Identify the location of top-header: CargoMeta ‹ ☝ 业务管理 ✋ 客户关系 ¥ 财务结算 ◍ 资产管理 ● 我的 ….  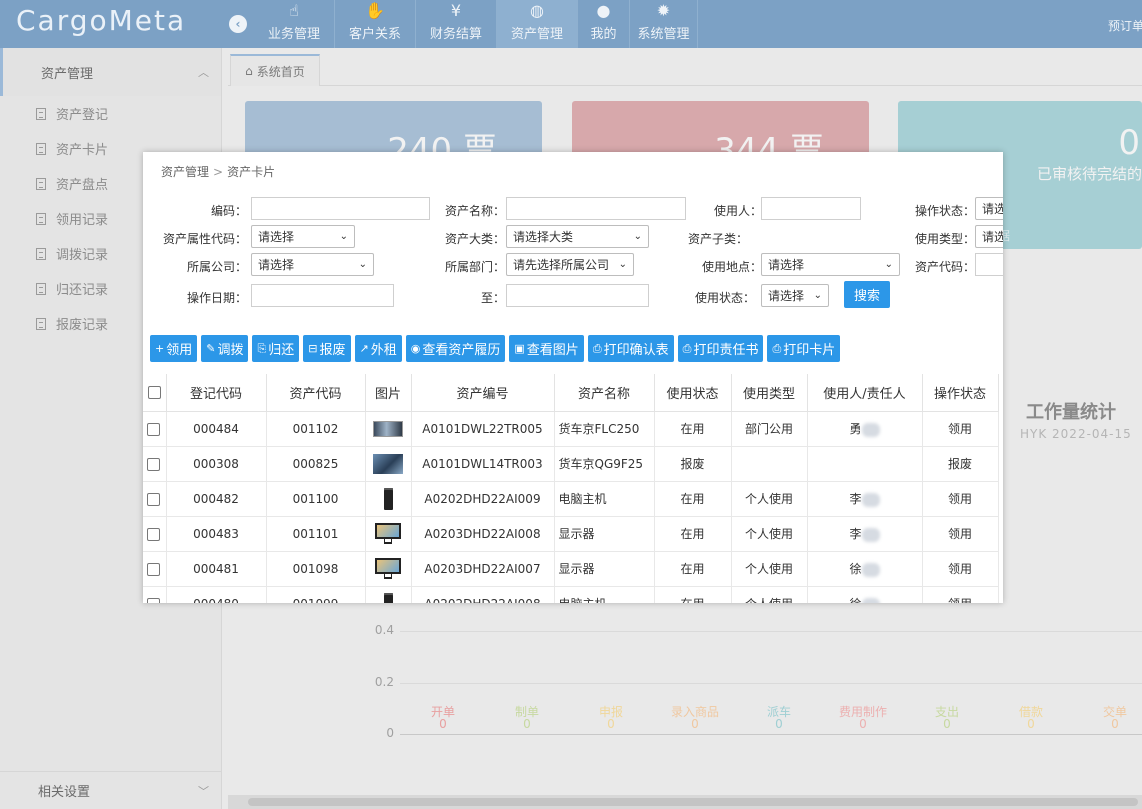
(571, 24).